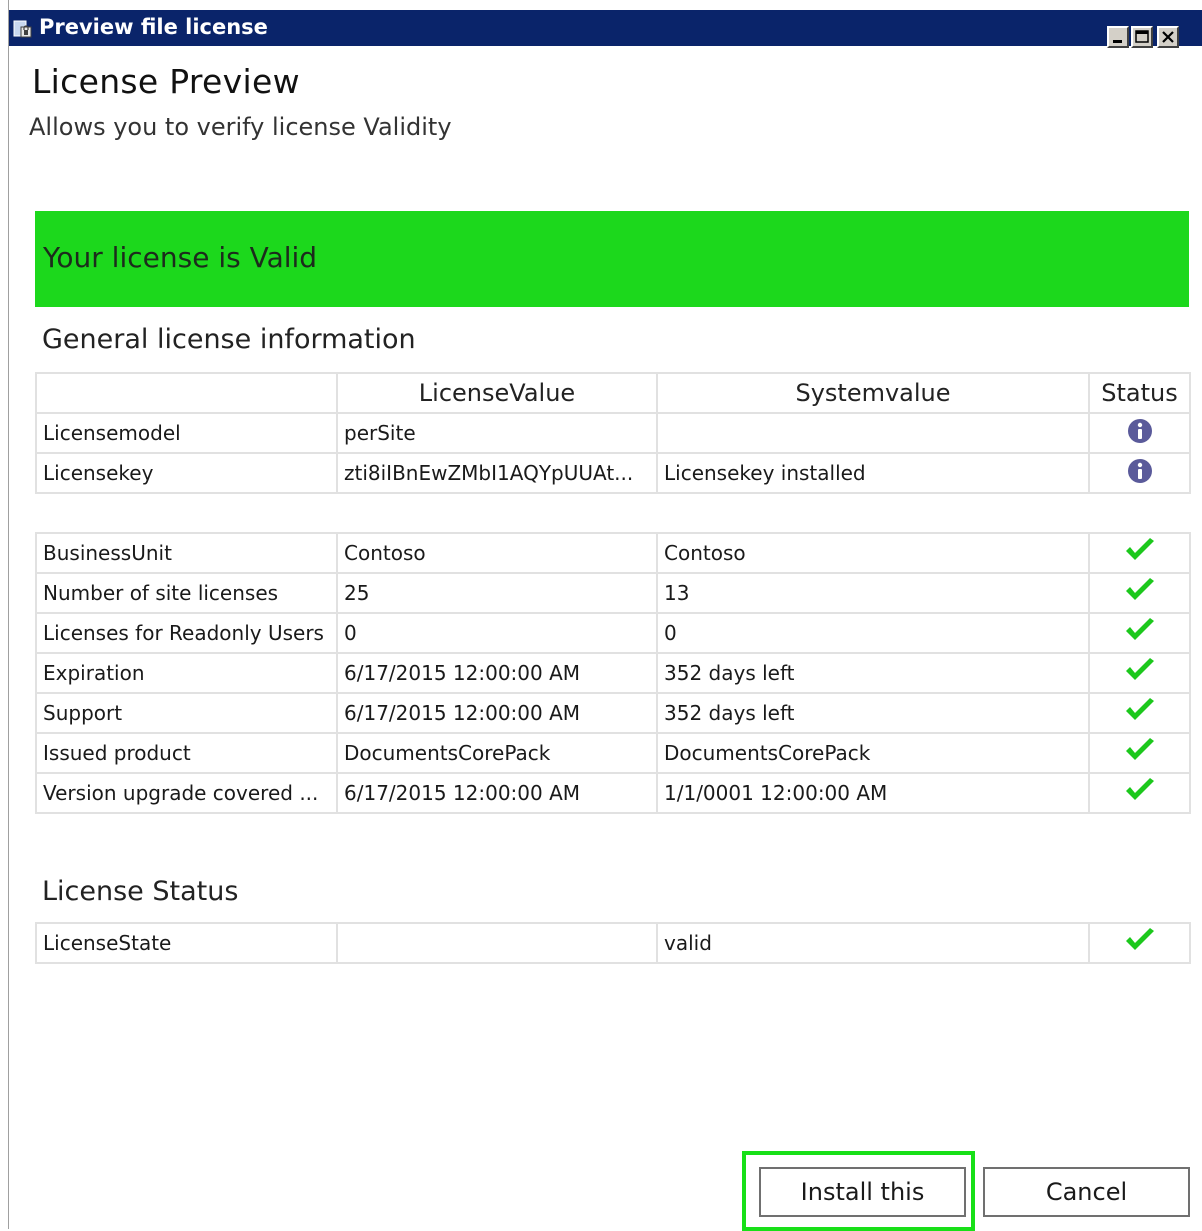  Describe the element at coordinates (497, 633) in the screenshot. I see `row-license-value: 0` at that location.